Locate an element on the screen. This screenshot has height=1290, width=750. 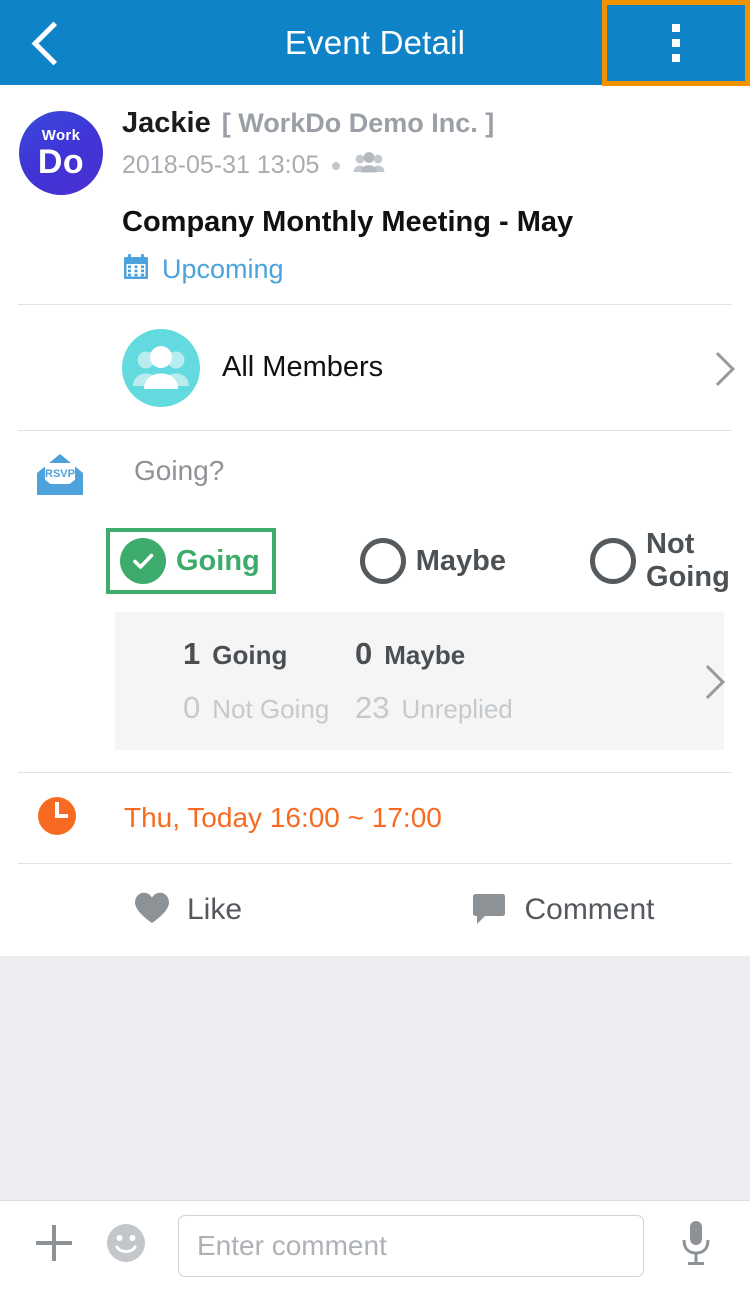
stat-unreplied-count: 23 is located at coordinates (372, 707).